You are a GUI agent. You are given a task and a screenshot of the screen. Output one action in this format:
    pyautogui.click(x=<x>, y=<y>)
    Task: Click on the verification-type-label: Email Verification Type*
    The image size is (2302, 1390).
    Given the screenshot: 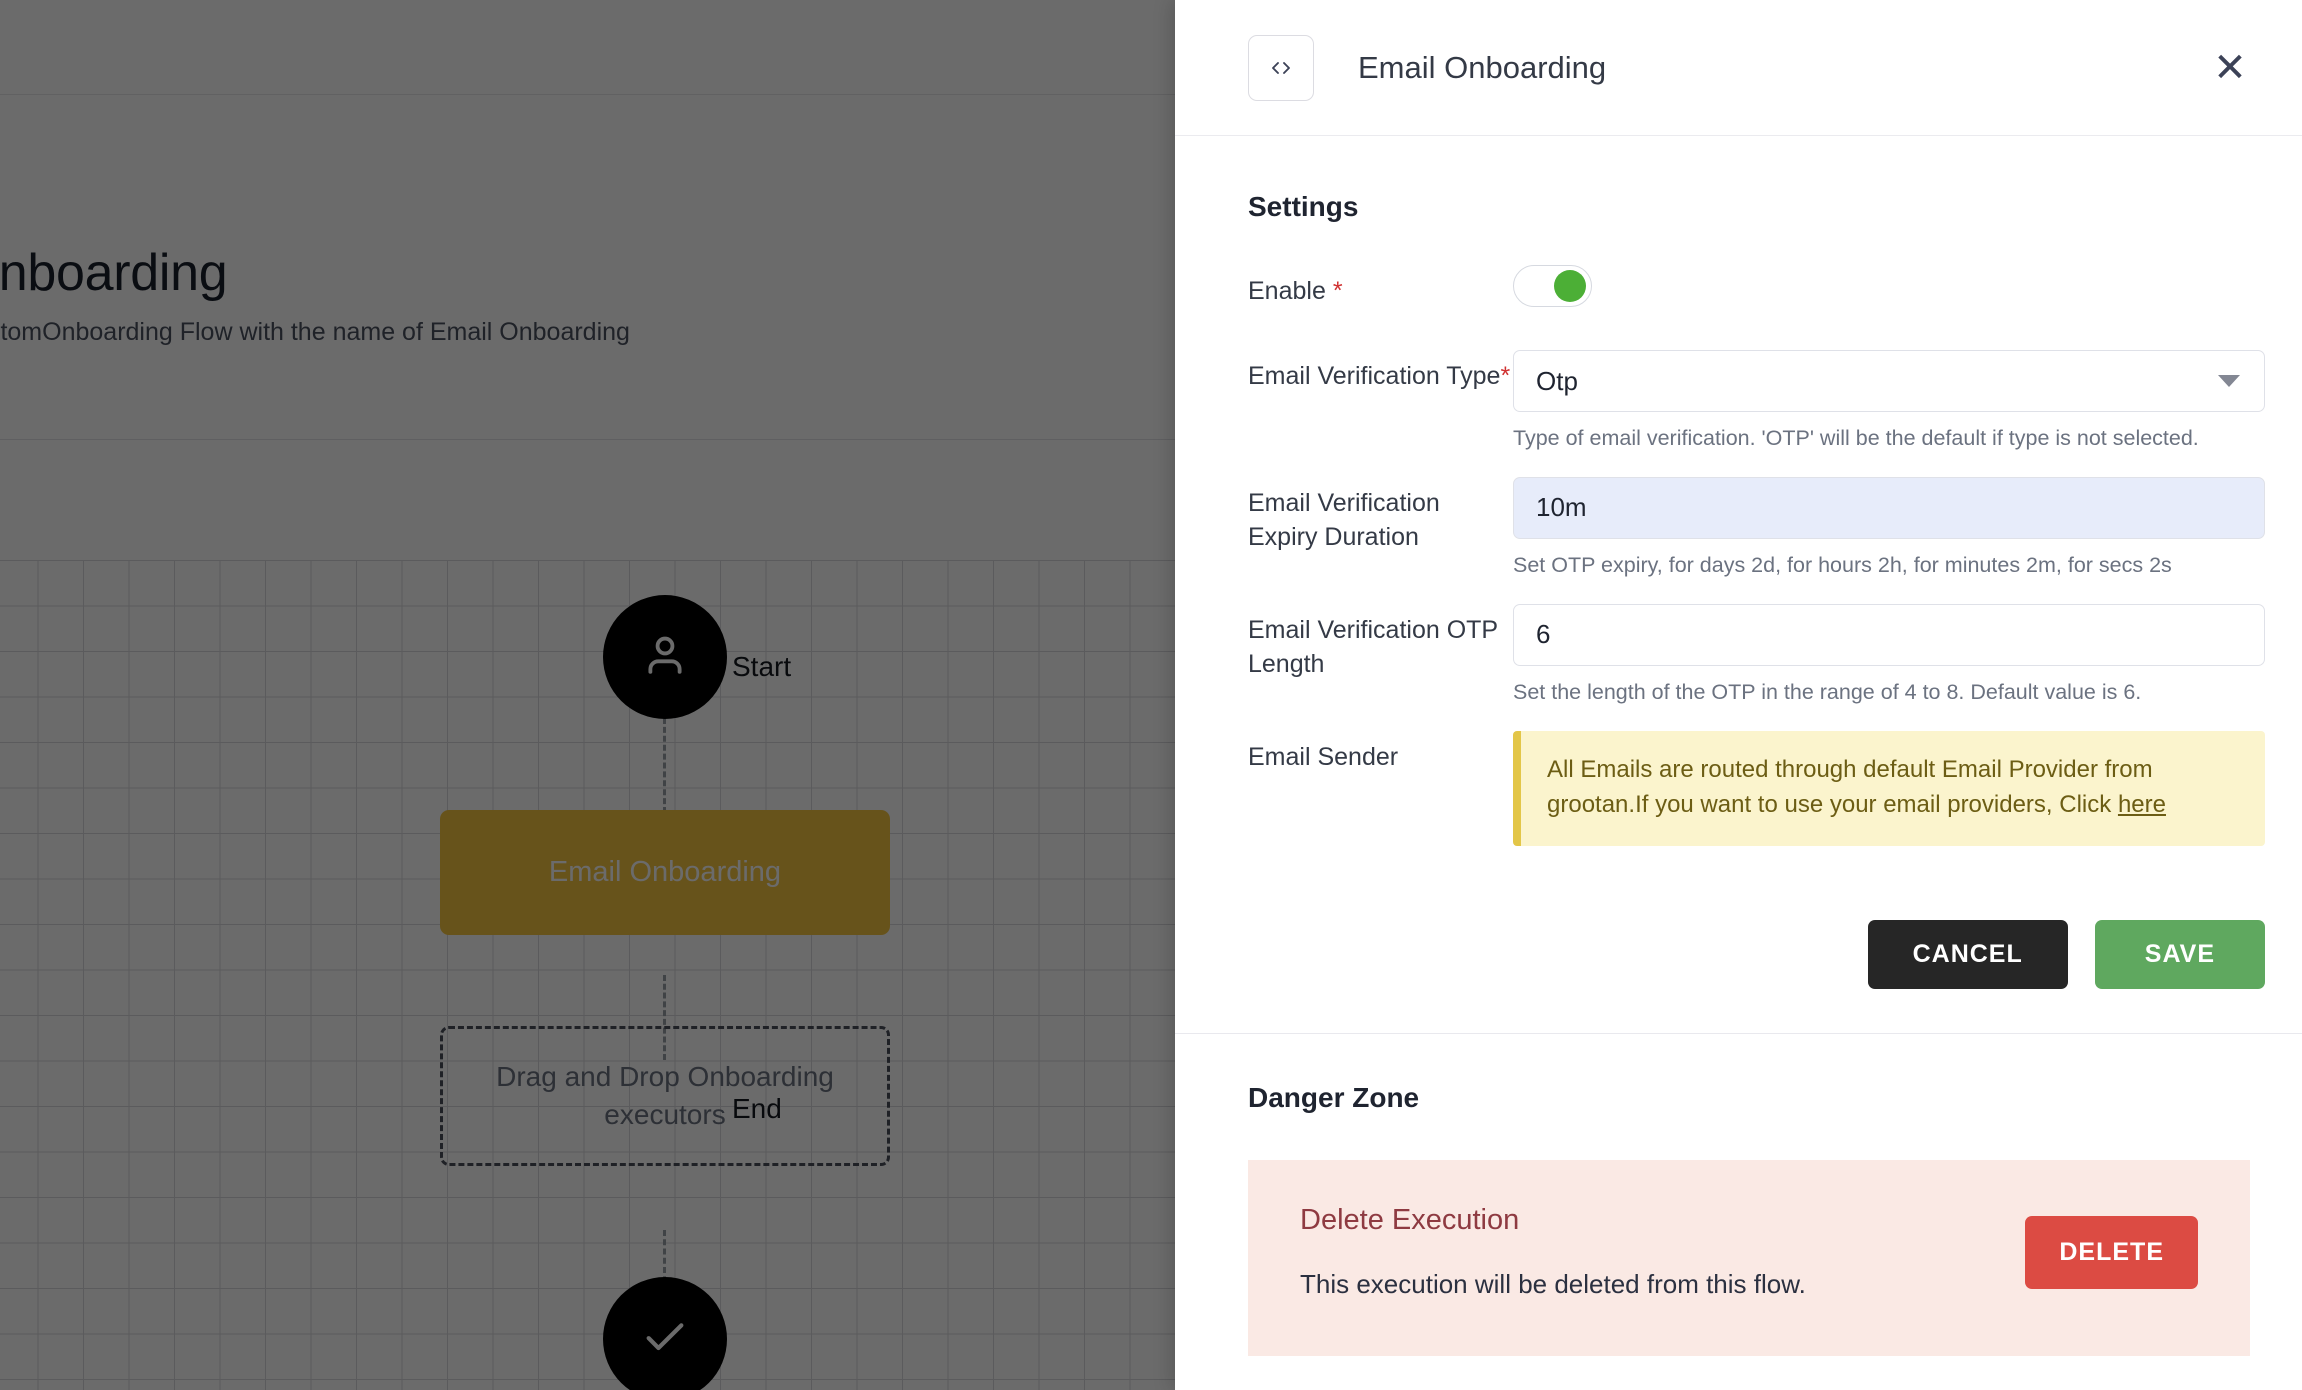 What is the action you would take?
    pyautogui.click(x=1380, y=401)
    